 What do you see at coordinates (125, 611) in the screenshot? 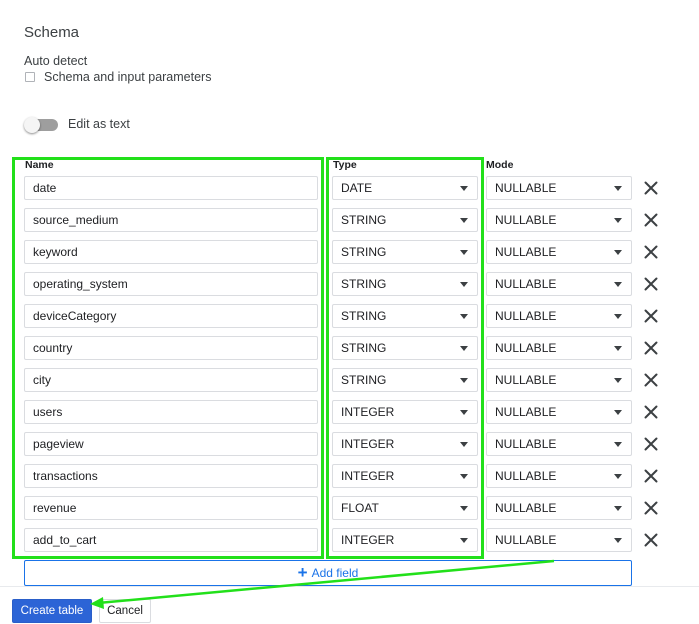
I see `cancel-button: Cancel` at bounding box center [125, 611].